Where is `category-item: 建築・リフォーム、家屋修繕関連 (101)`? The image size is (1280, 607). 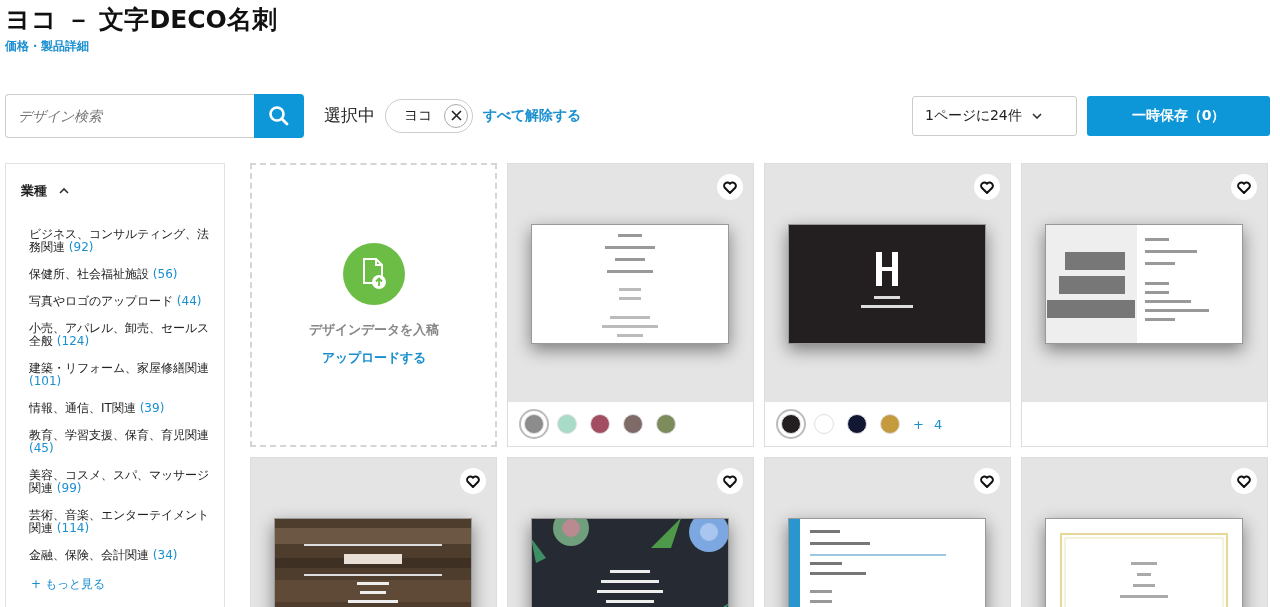 category-item: 建築・リフォーム、家屋修繕関連 (101) is located at coordinates (119, 375).